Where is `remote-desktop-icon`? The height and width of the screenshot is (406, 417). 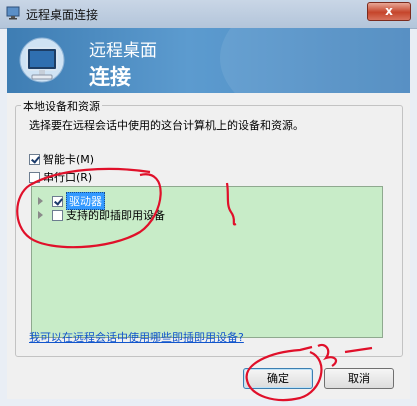
remote-desktop-icon is located at coordinates (13, 13).